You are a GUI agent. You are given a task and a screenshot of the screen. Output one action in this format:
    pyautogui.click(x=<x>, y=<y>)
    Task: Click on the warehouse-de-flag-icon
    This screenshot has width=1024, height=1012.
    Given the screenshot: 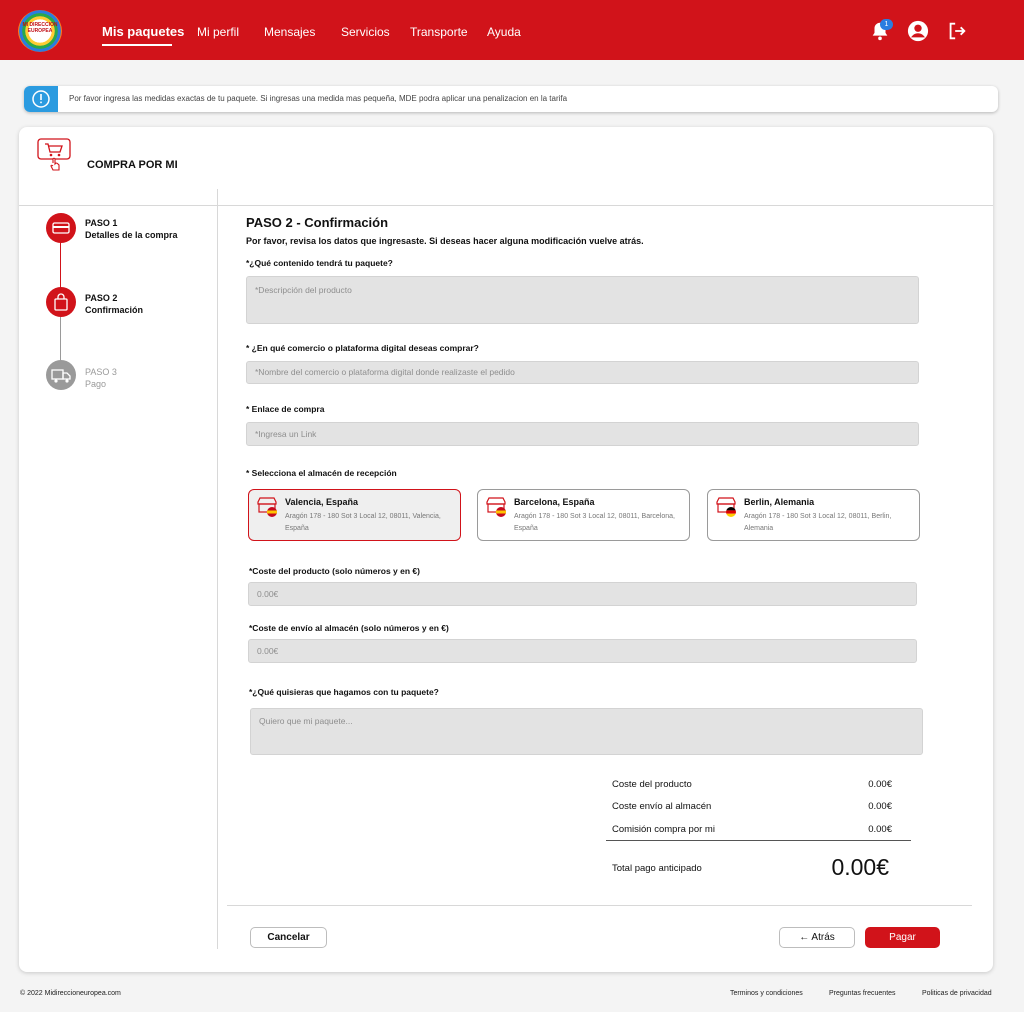 What is the action you would take?
    pyautogui.click(x=726, y=507)
    